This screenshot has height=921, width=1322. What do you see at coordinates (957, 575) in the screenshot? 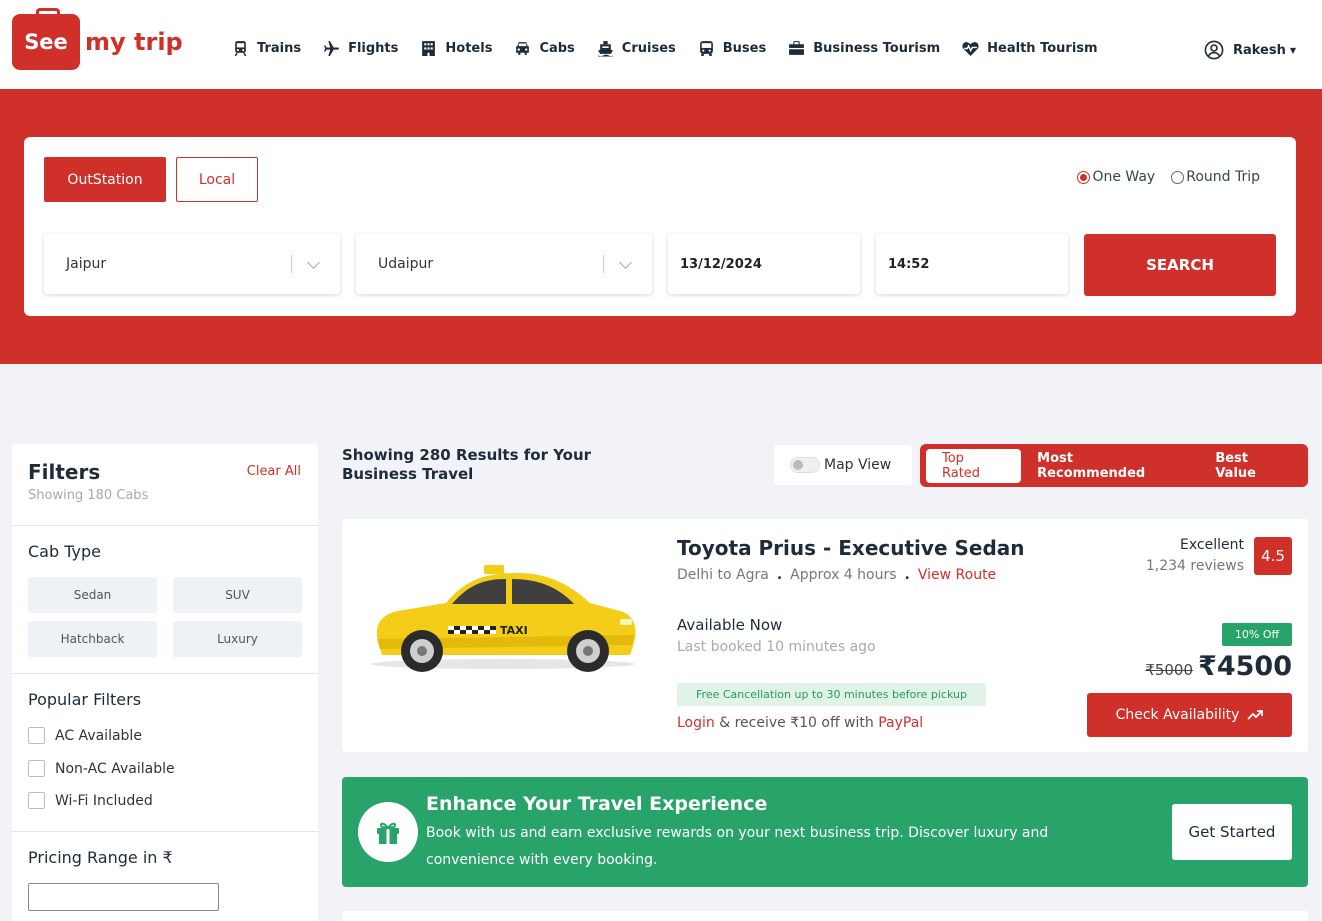
I see `view-route-link: View Route` at bounding box center [957, 575].